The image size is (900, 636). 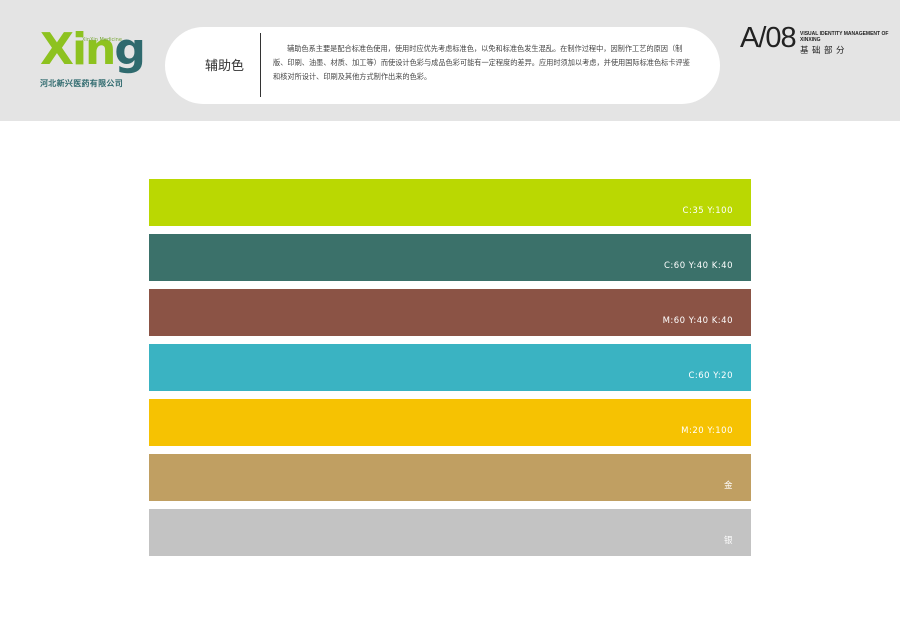 What do you see at coordinates (710, 376) in the screenshot?
I see `color-swatch-label: C:60 Y:20` at bounding box center [710, 376].